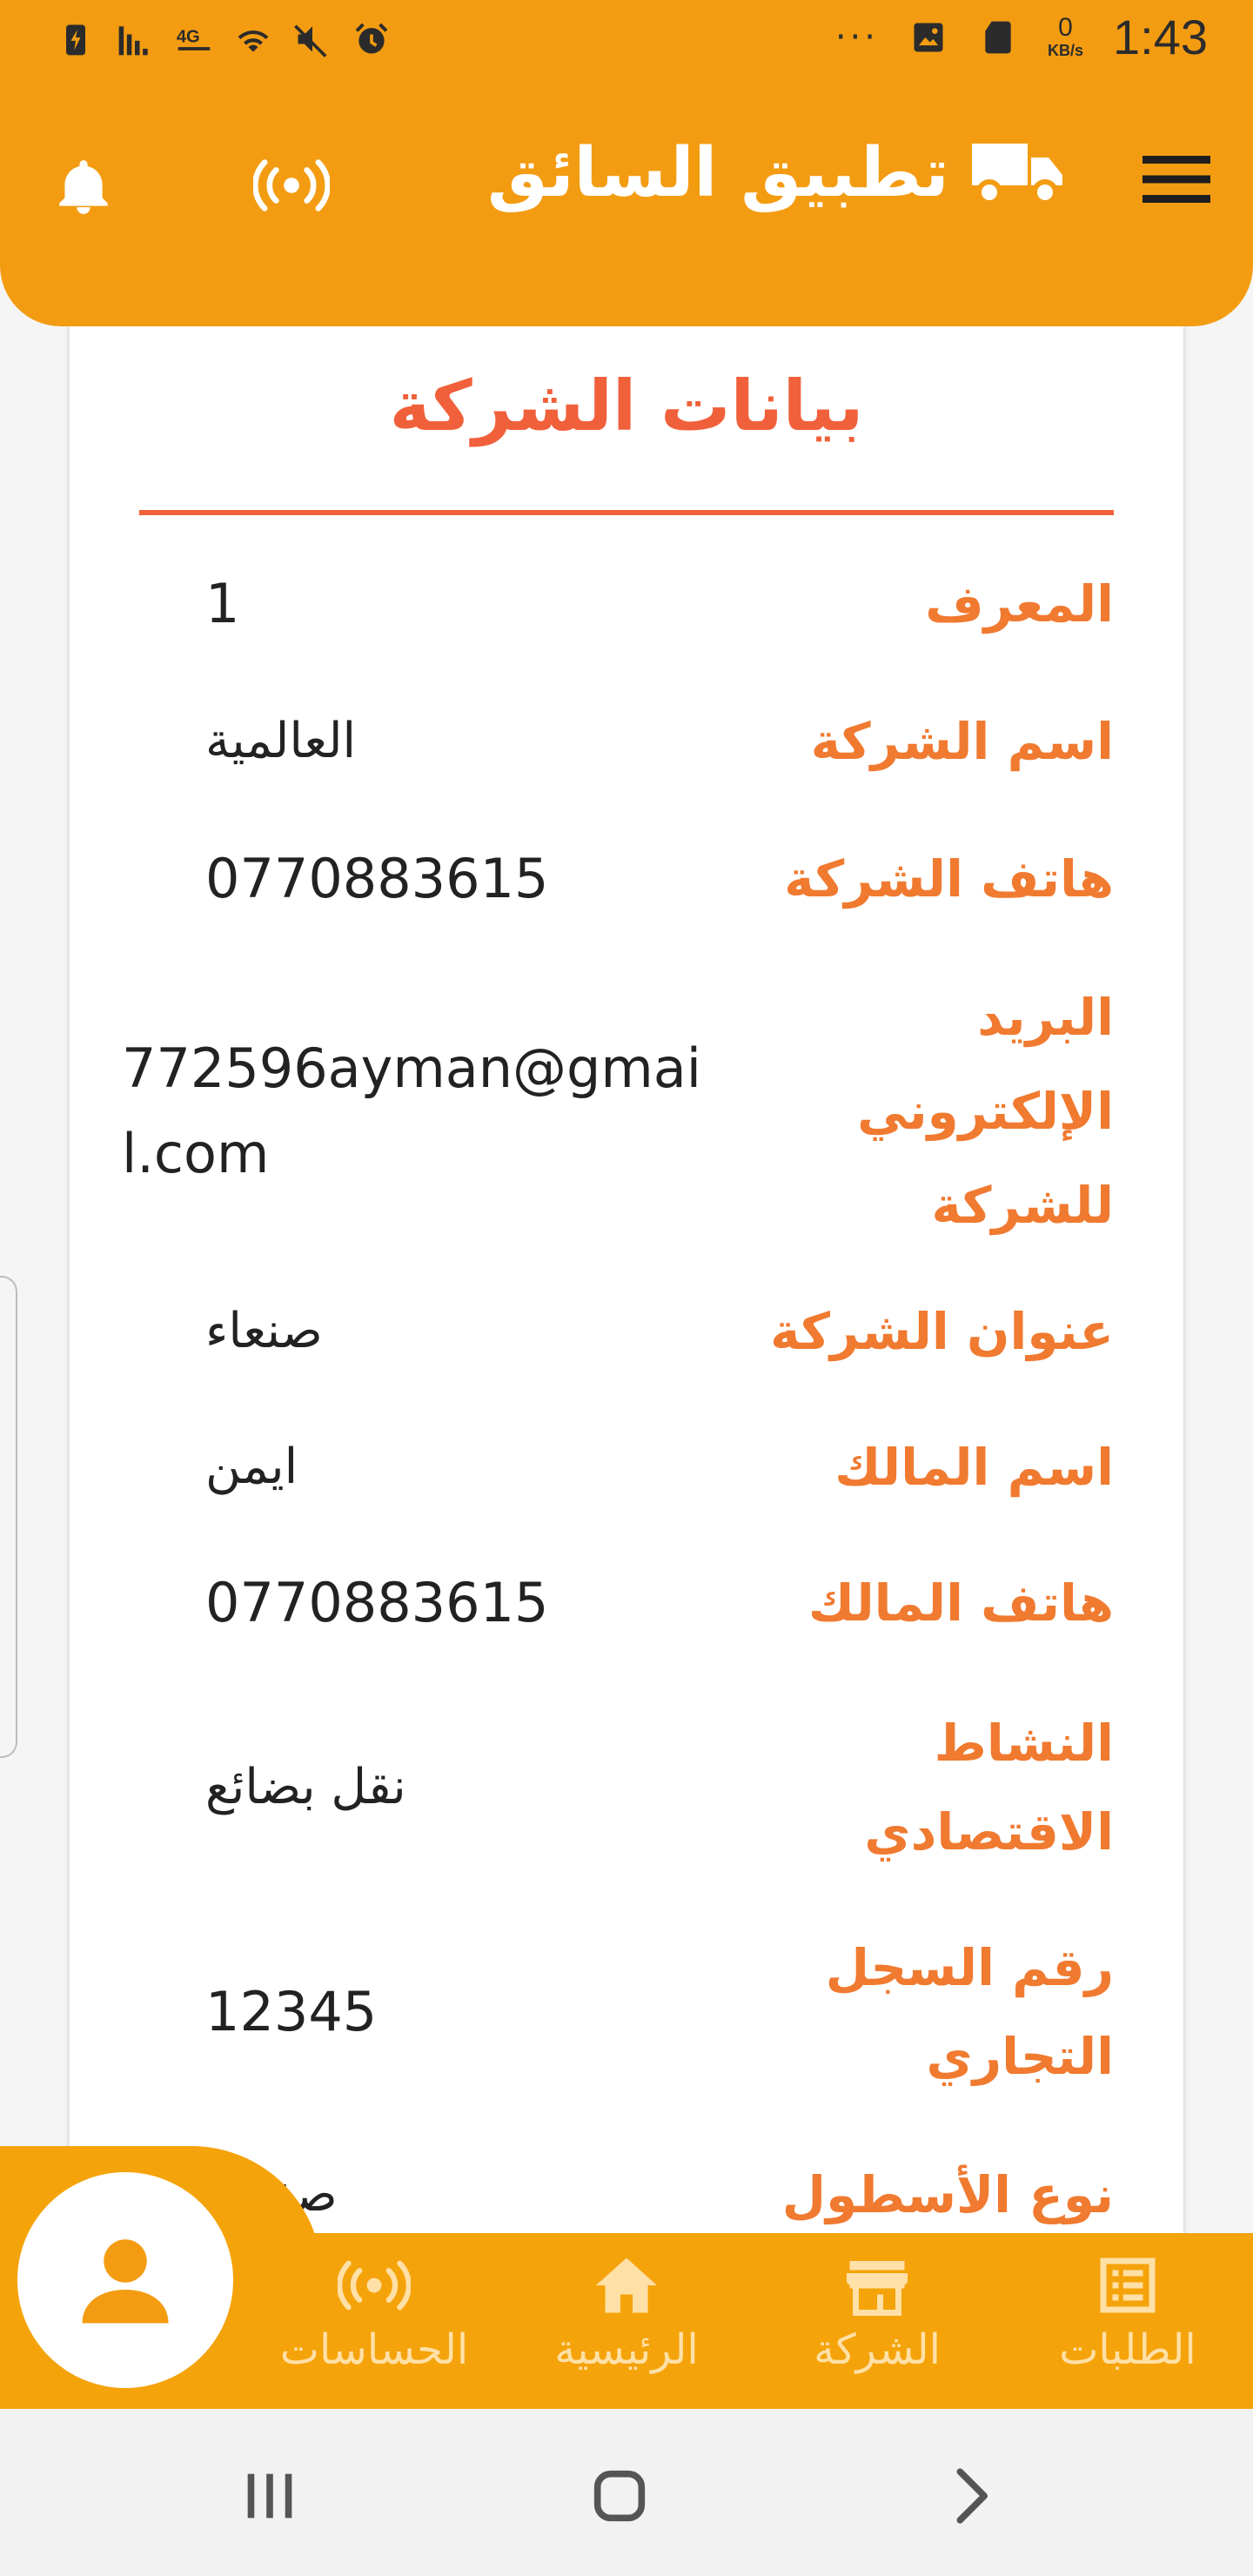 The width and height of the screenshot is (1253, 2576). I want to click on image-notification-icon, so click(928, 37).